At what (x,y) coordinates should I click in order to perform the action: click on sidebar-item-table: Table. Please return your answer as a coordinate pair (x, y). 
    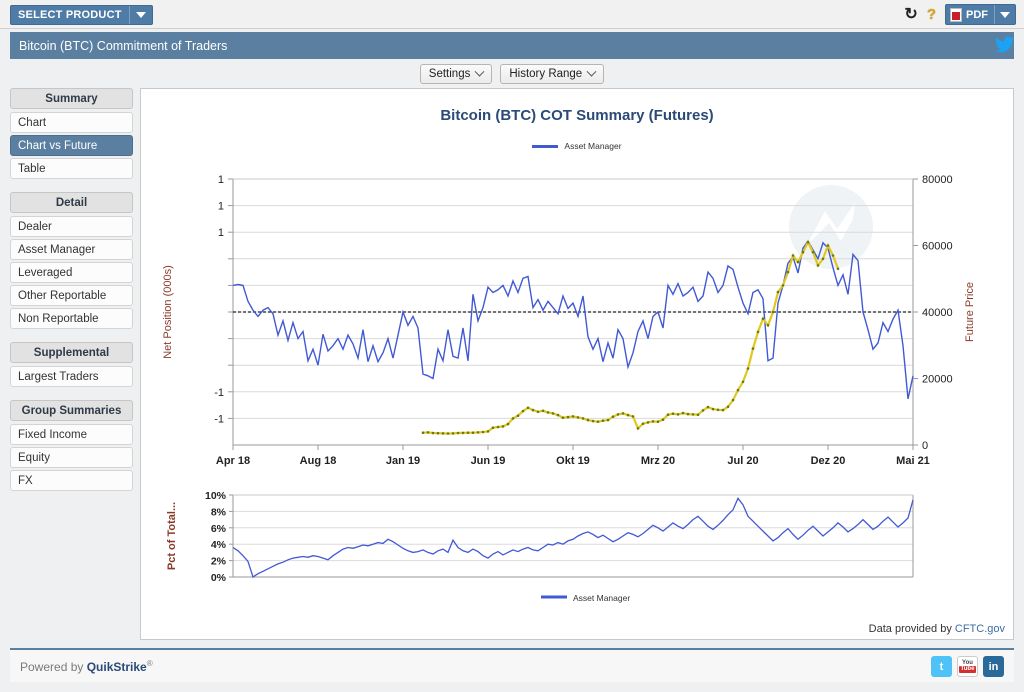
    Looking at the image, I should click on (71, 168).